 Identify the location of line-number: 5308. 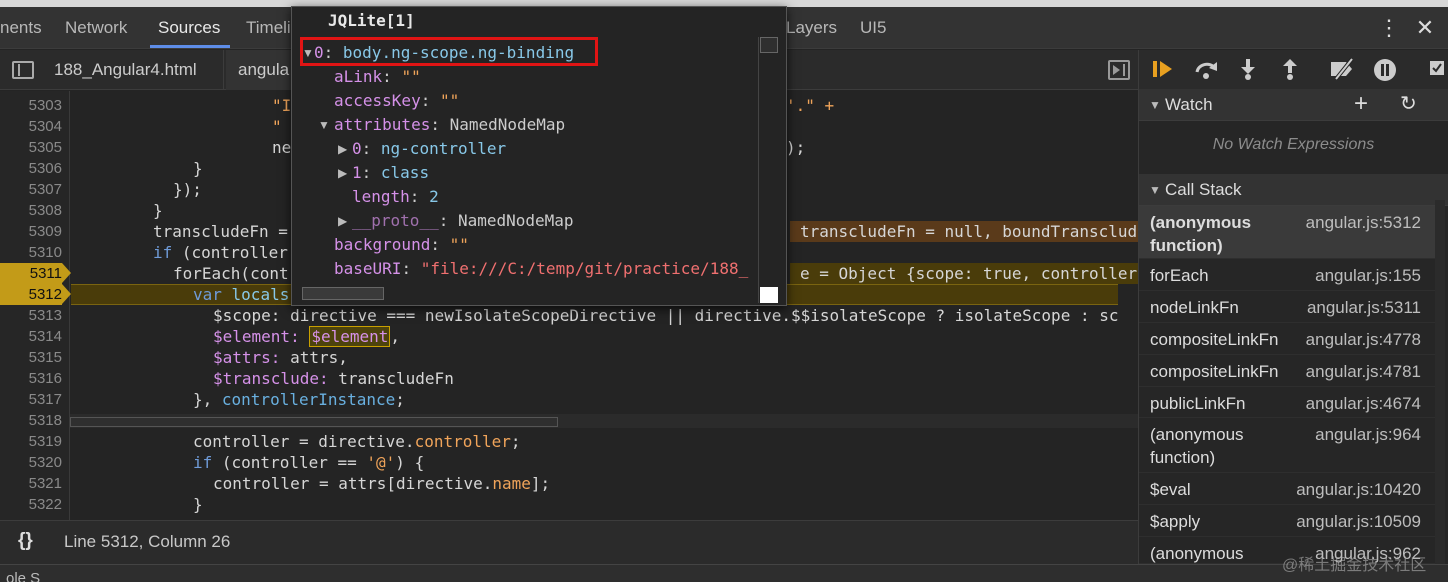
(31, 210).